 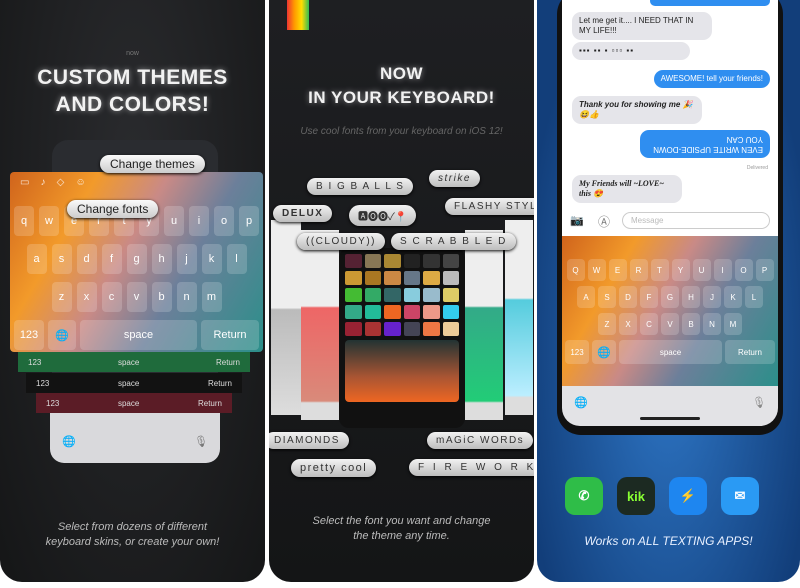 I want to click on key-r: R, so click(x=638, y=270).